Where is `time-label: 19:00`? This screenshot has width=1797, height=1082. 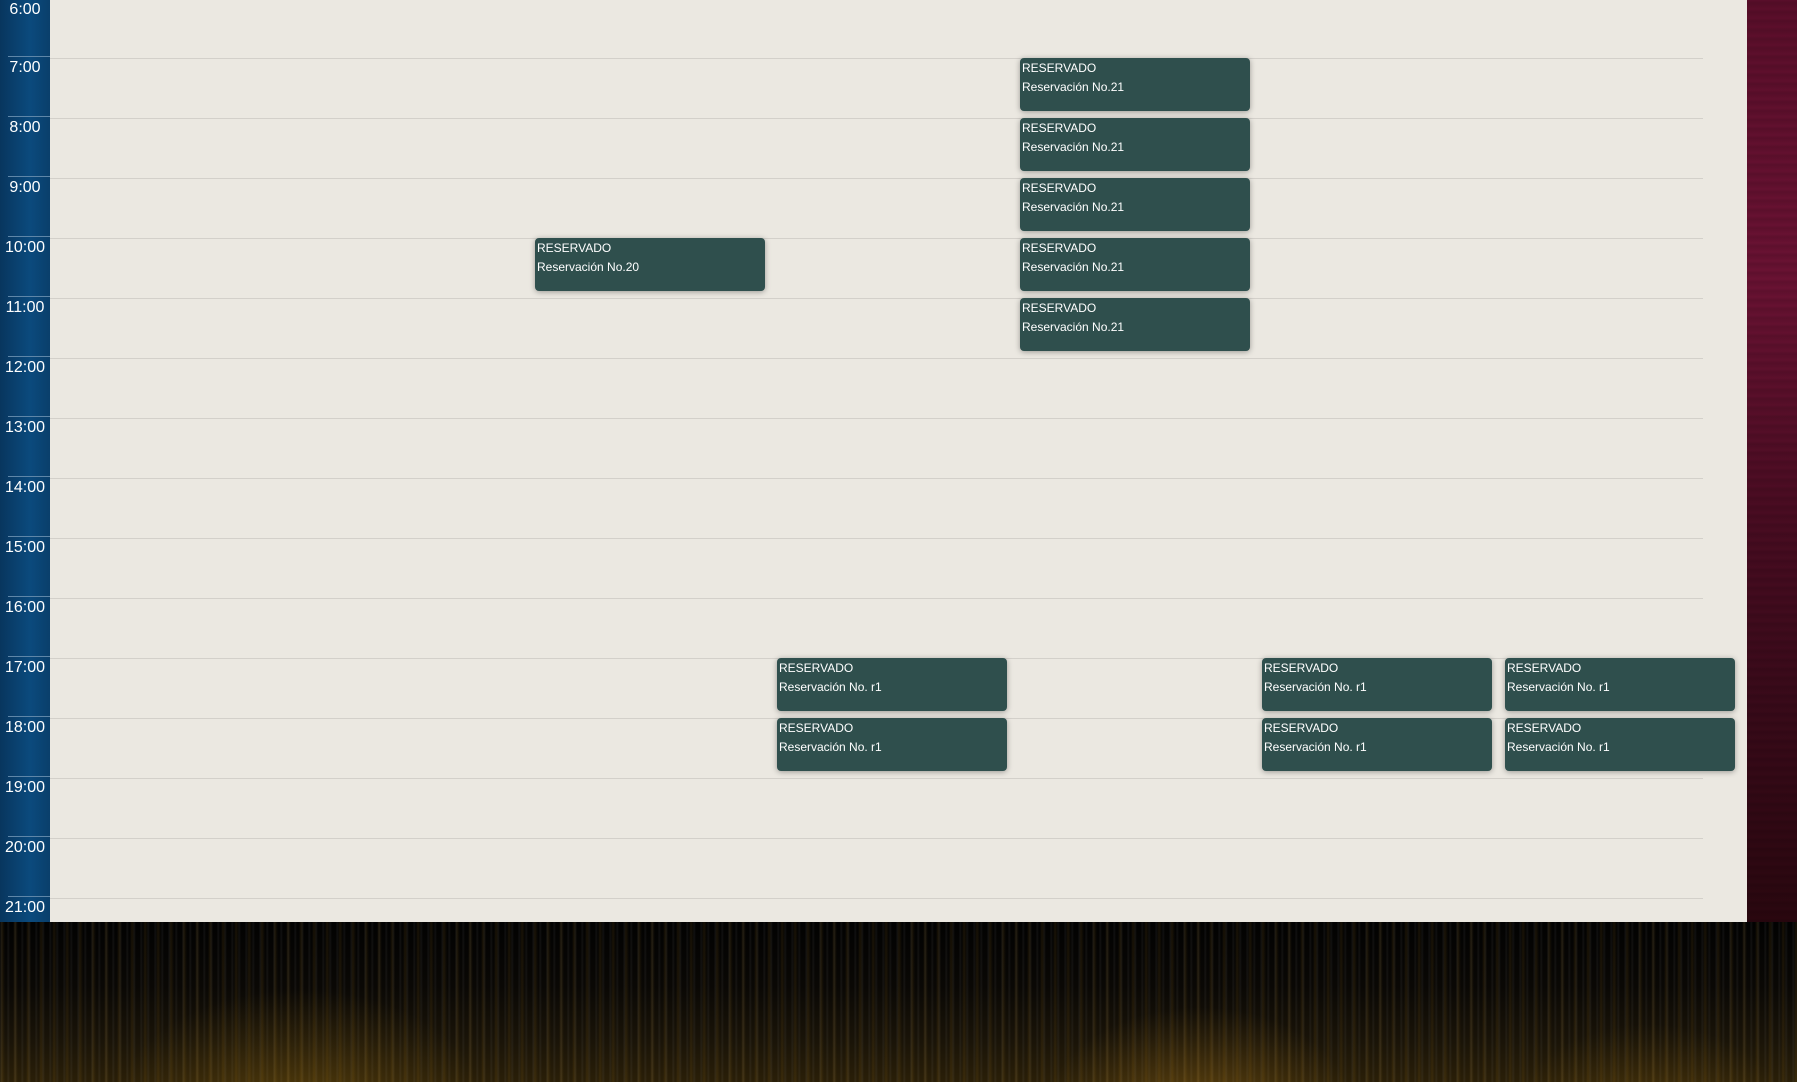 time-label: 19:00 is located at coordinates (25, 787).